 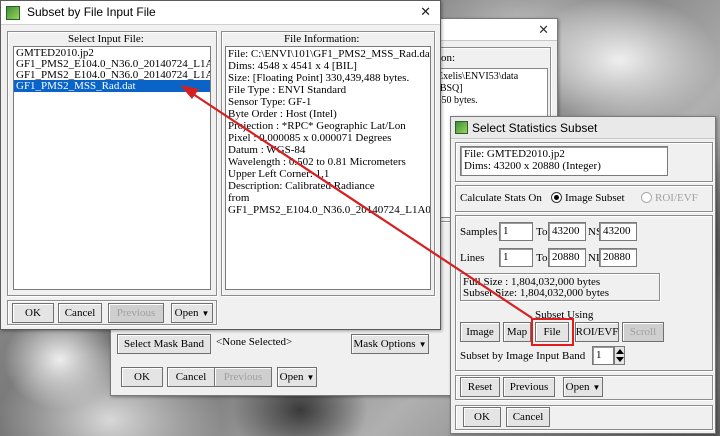 I want to click on stats-dims-line: Dims: 43200 x 20880 (Integer), so click(x=532, y=166).